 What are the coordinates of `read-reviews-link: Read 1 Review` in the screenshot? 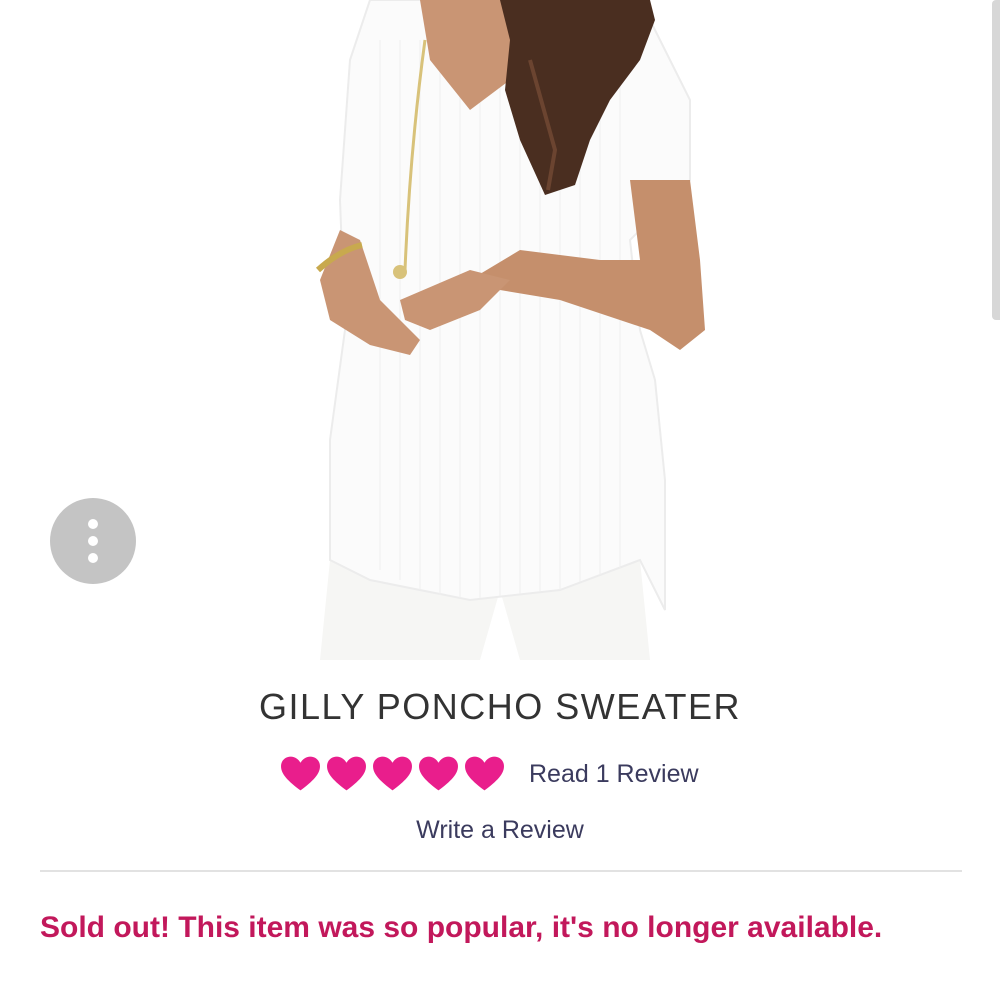 It's located at (614, 774).